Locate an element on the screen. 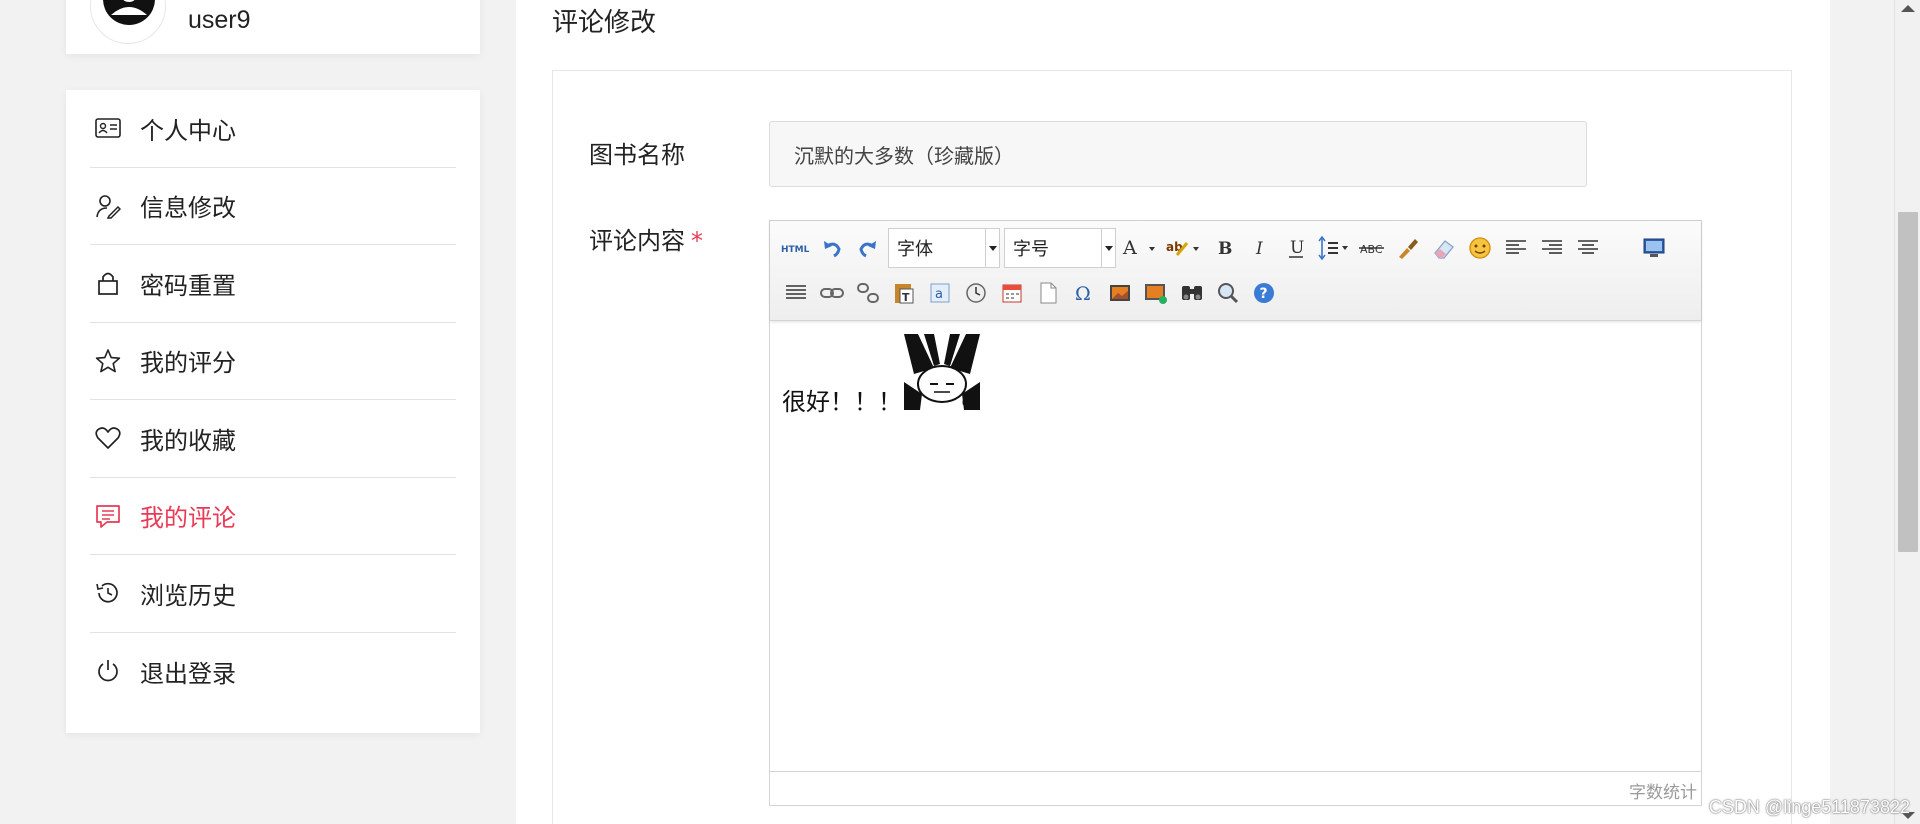 The image size is (1920, 824). eraser-icon is located at coordinates (1444, 248).